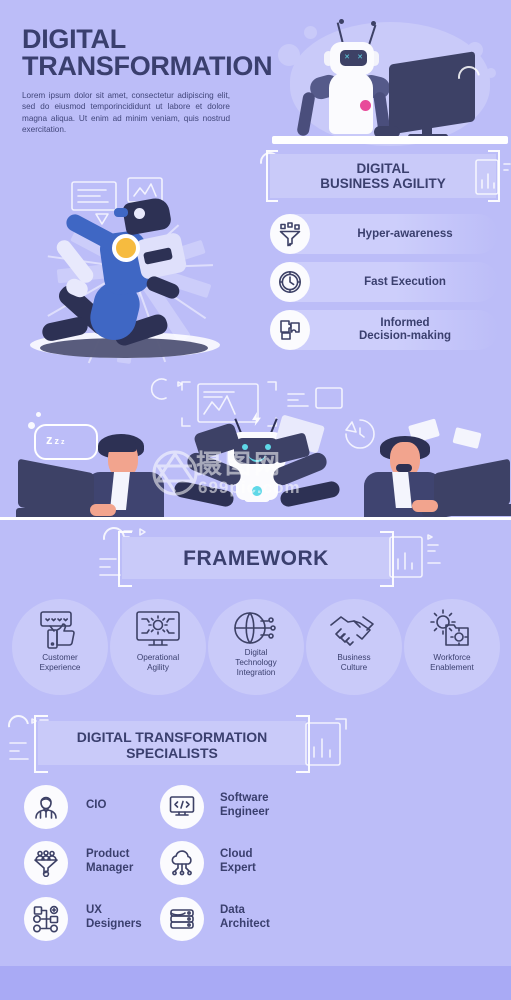  Describe the element at coordinates (405, 336) in the screenshot. I see `agility-item-label-line2: Decision-making` at that location.